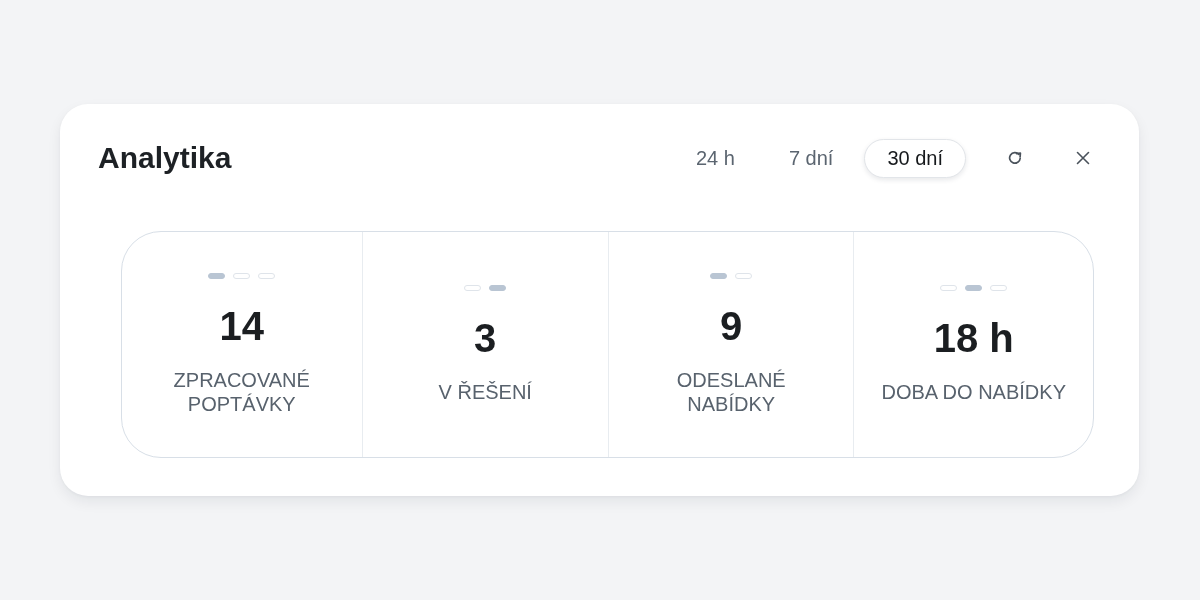 Image resolution: width=1200 pixels, height=600 pixels. What do you see at coordinates (485, 338) in the screenshot?
I see `stat-value: 3` at bounding box center [485, 338].